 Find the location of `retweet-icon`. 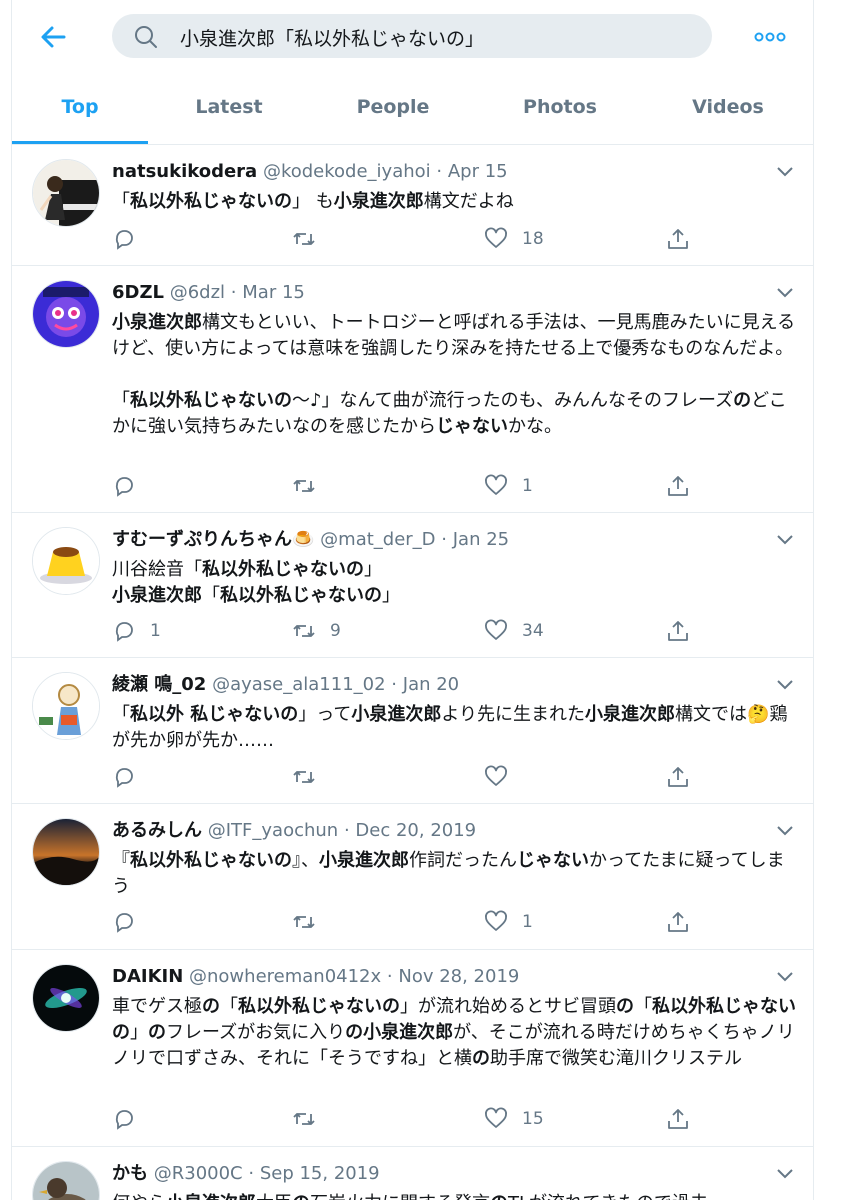

retweet-icon is located at coordinates (304, 777).